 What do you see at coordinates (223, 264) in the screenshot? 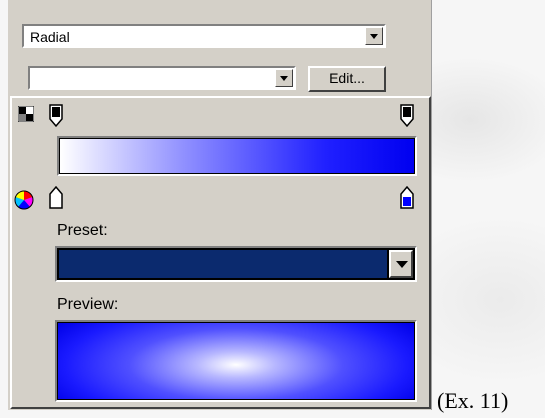
I see `preset-color-swatch` at bounding box center [223, 264].